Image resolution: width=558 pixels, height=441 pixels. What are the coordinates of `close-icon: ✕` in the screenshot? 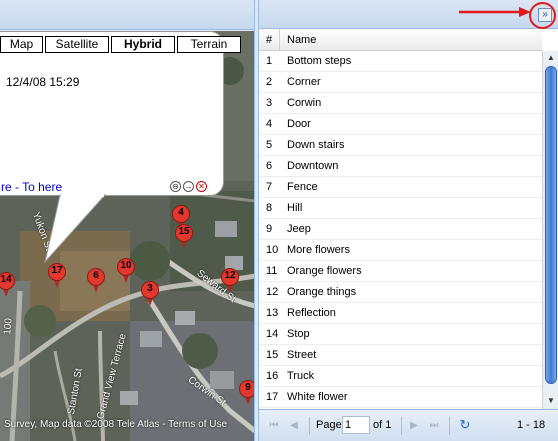 It's located at (201, 186).